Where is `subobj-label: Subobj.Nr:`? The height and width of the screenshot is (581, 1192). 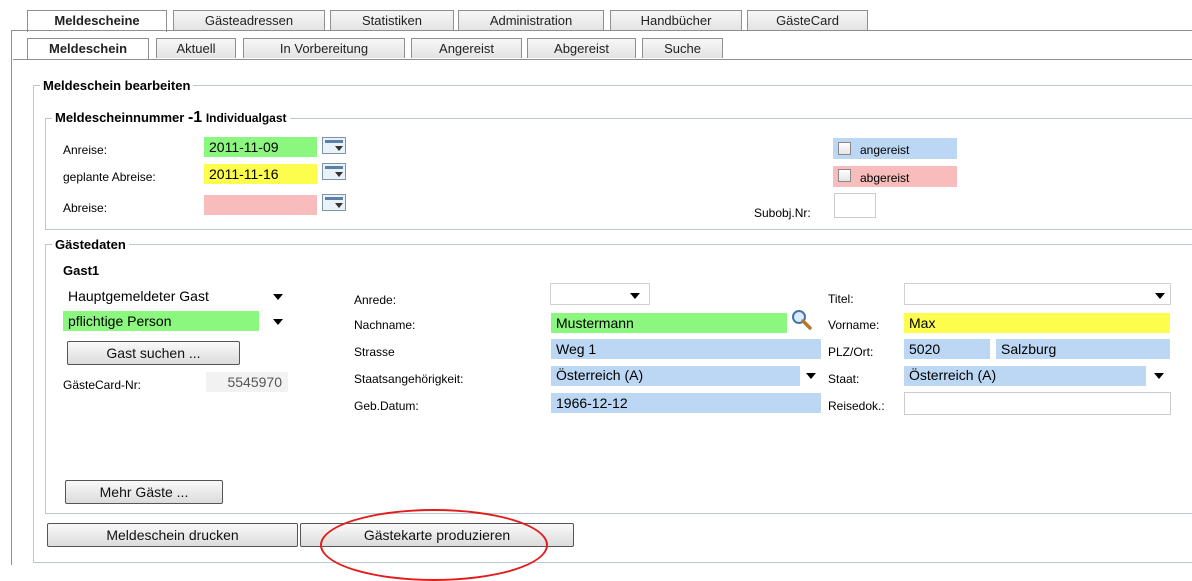
subobj-label: Subobj.Nr: is located at coordinates (782, 213).